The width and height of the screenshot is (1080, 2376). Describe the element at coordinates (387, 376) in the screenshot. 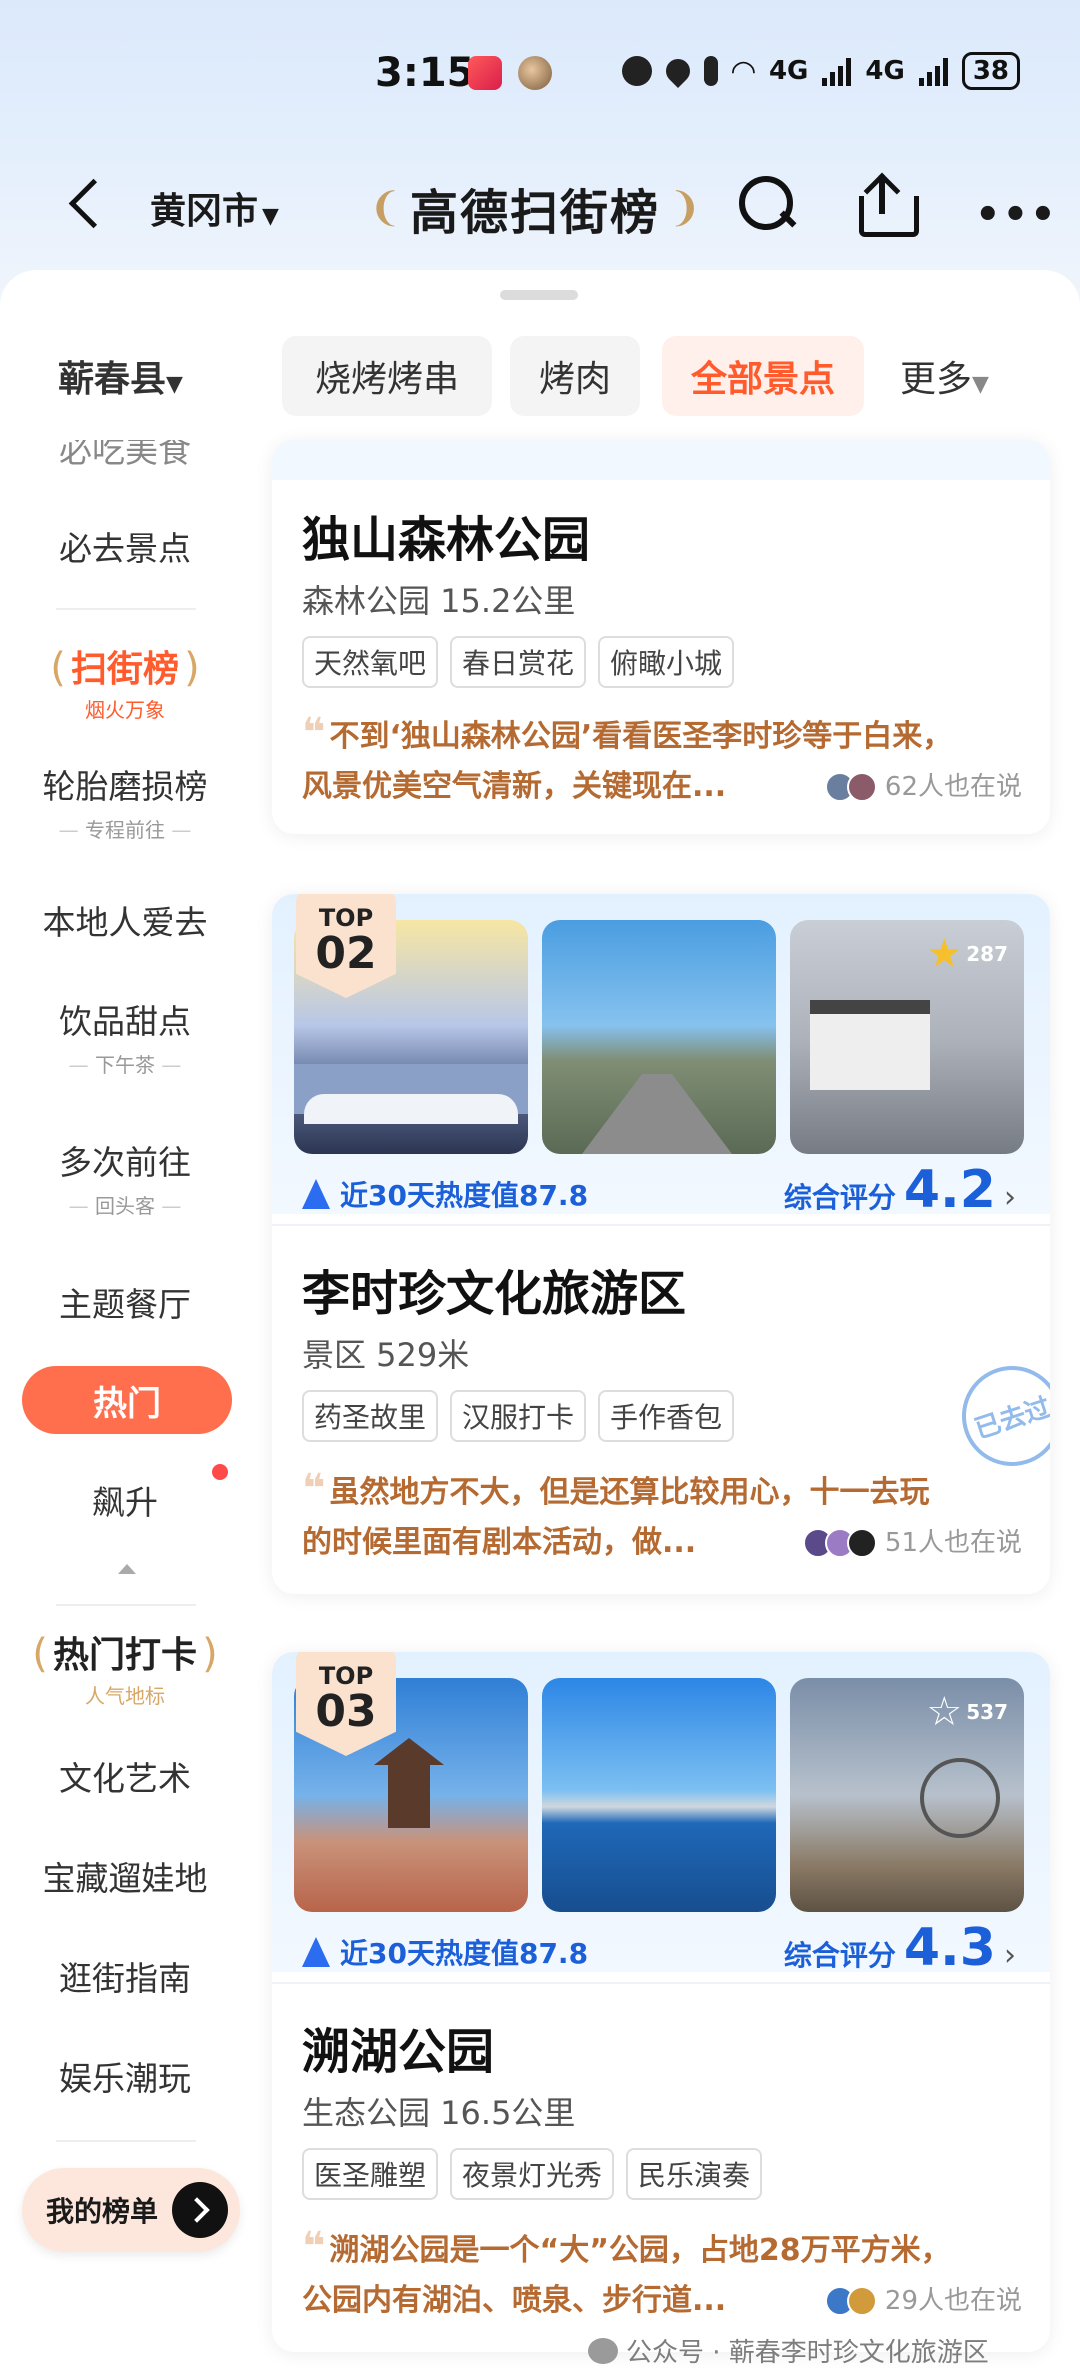

I see `chip-bbq: 烧烤烤串` at that location.